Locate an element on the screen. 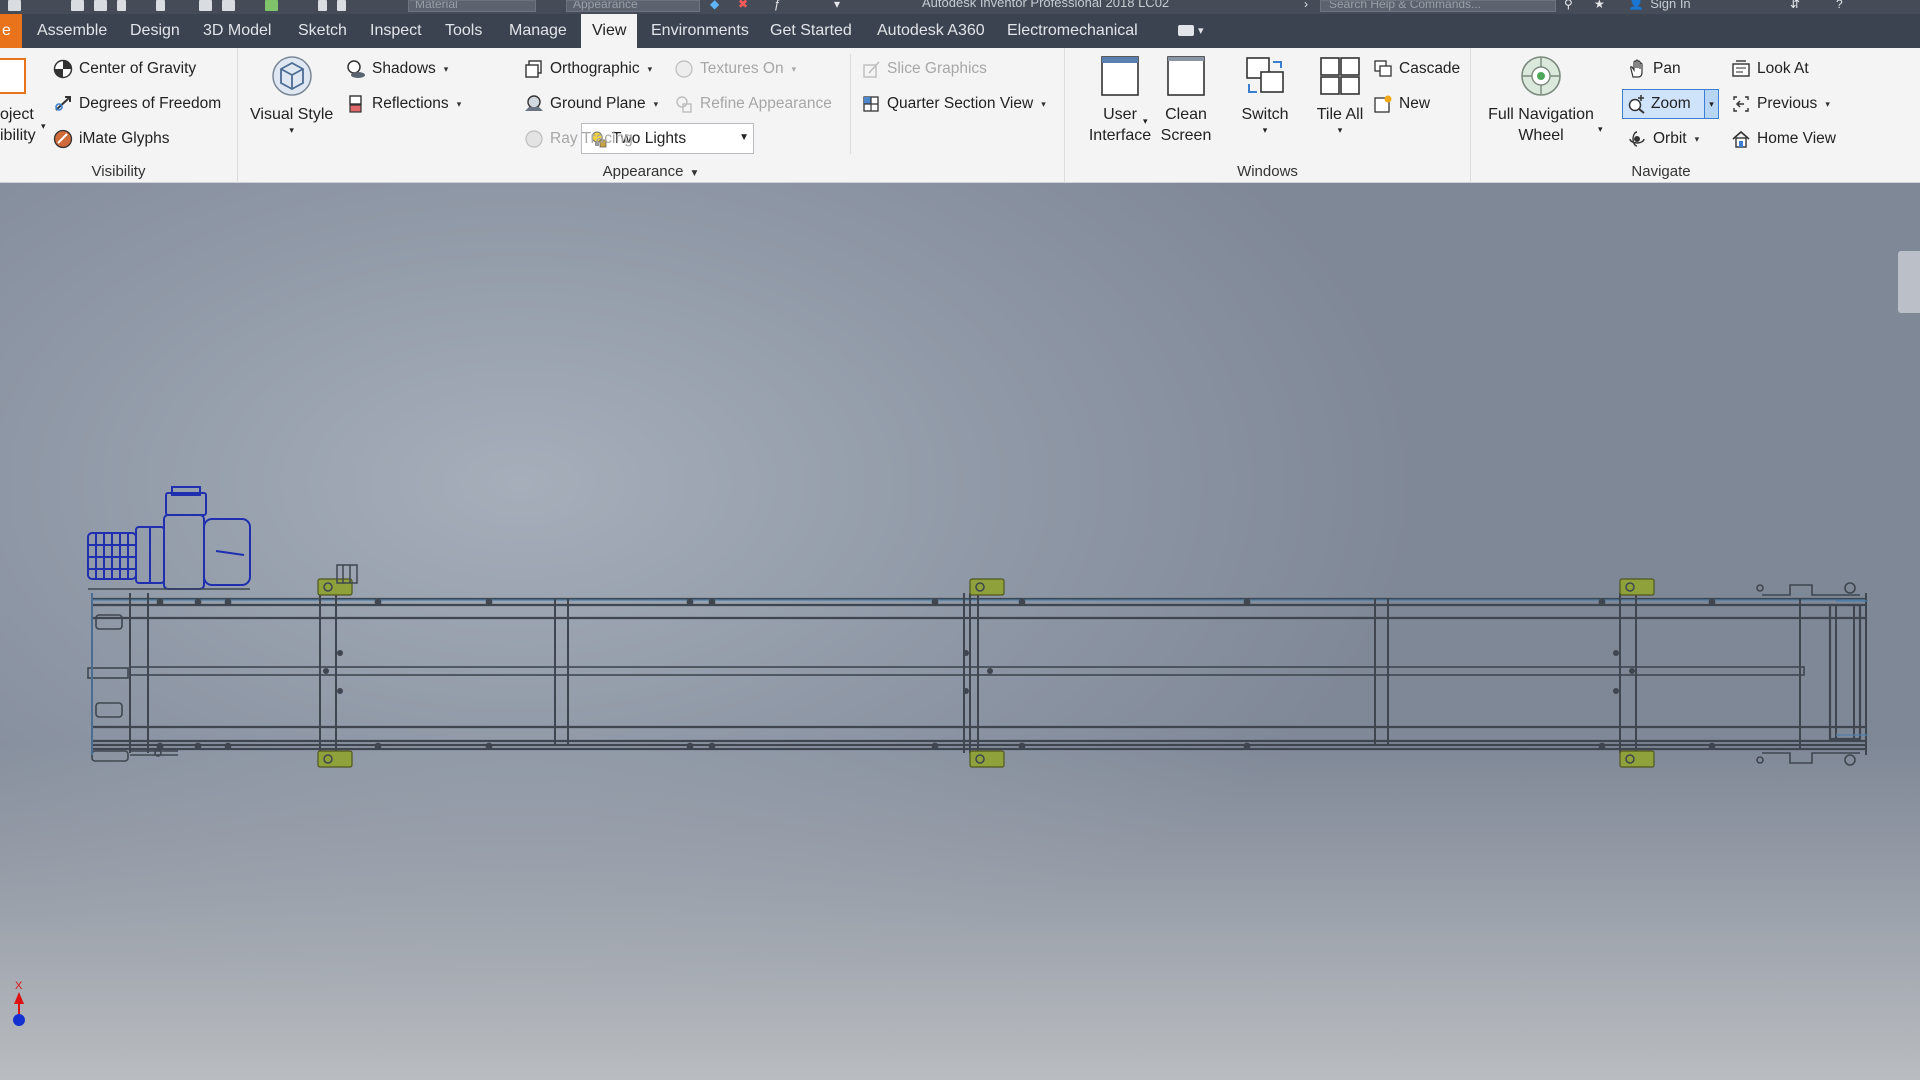 The width and height of the screenshot is (1920, 1080). windows-panel-label: Windows is located at coordinates (1267, 171).